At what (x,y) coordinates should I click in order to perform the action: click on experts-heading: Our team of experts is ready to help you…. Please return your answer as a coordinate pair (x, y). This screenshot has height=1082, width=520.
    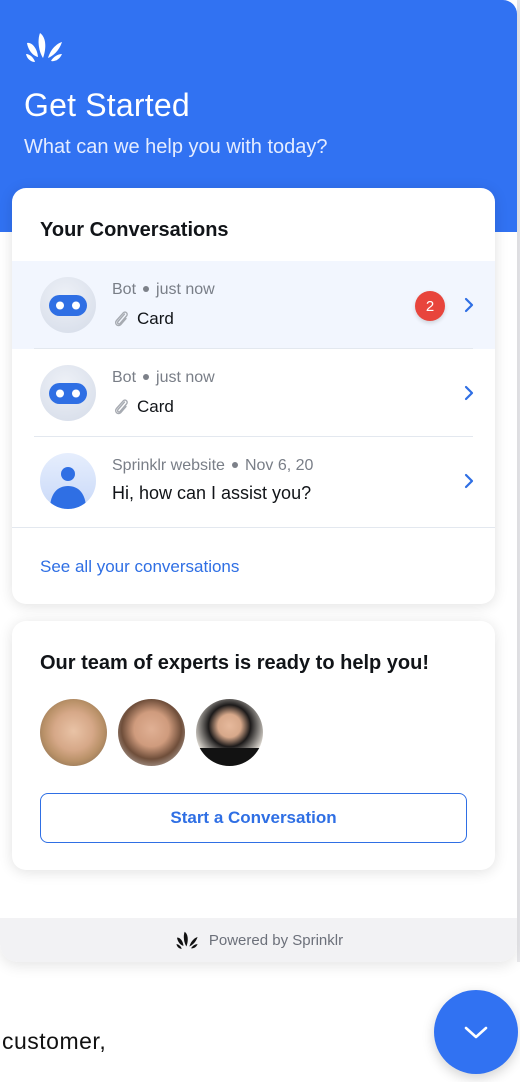
    Looking at the image, I should click on (234, 663).